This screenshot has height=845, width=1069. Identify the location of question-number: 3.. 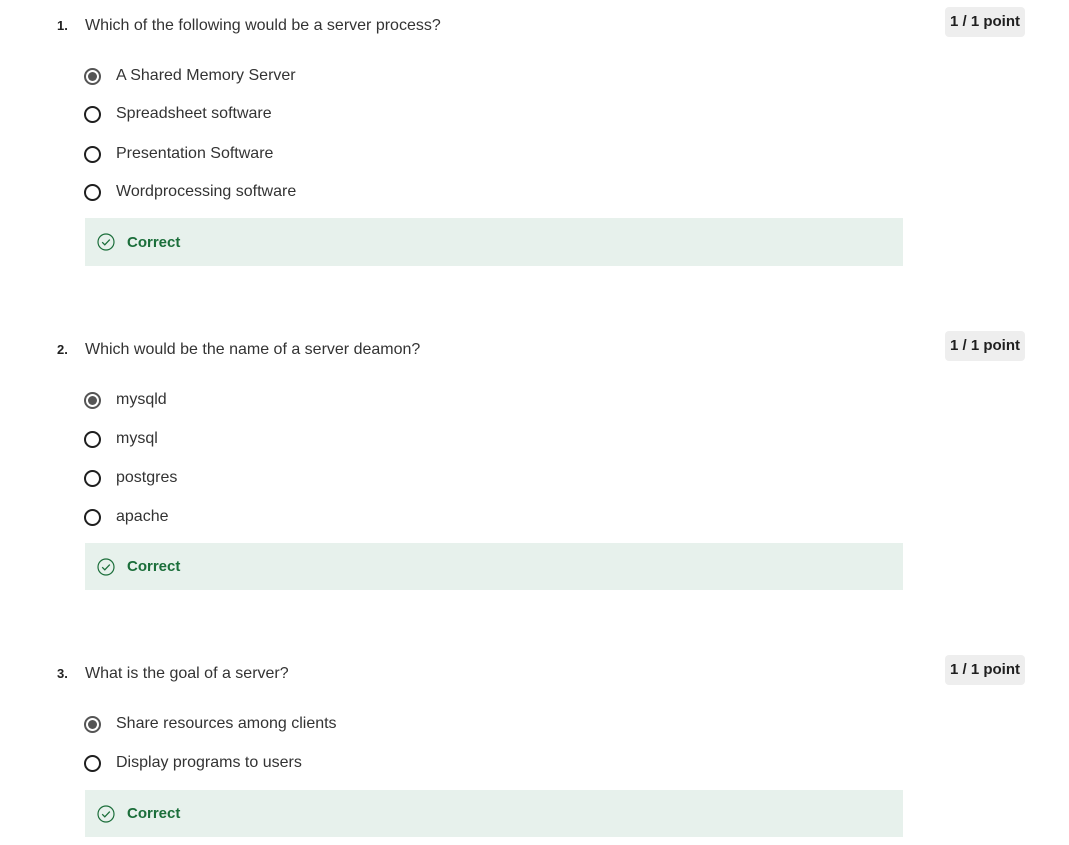
(62, 673).